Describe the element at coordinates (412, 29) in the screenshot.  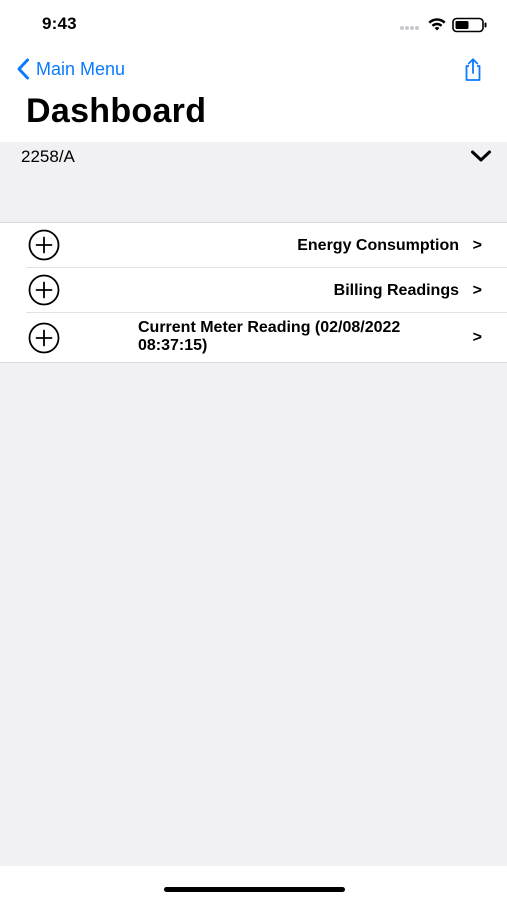
I see `cellular-signal-icon` at that location.